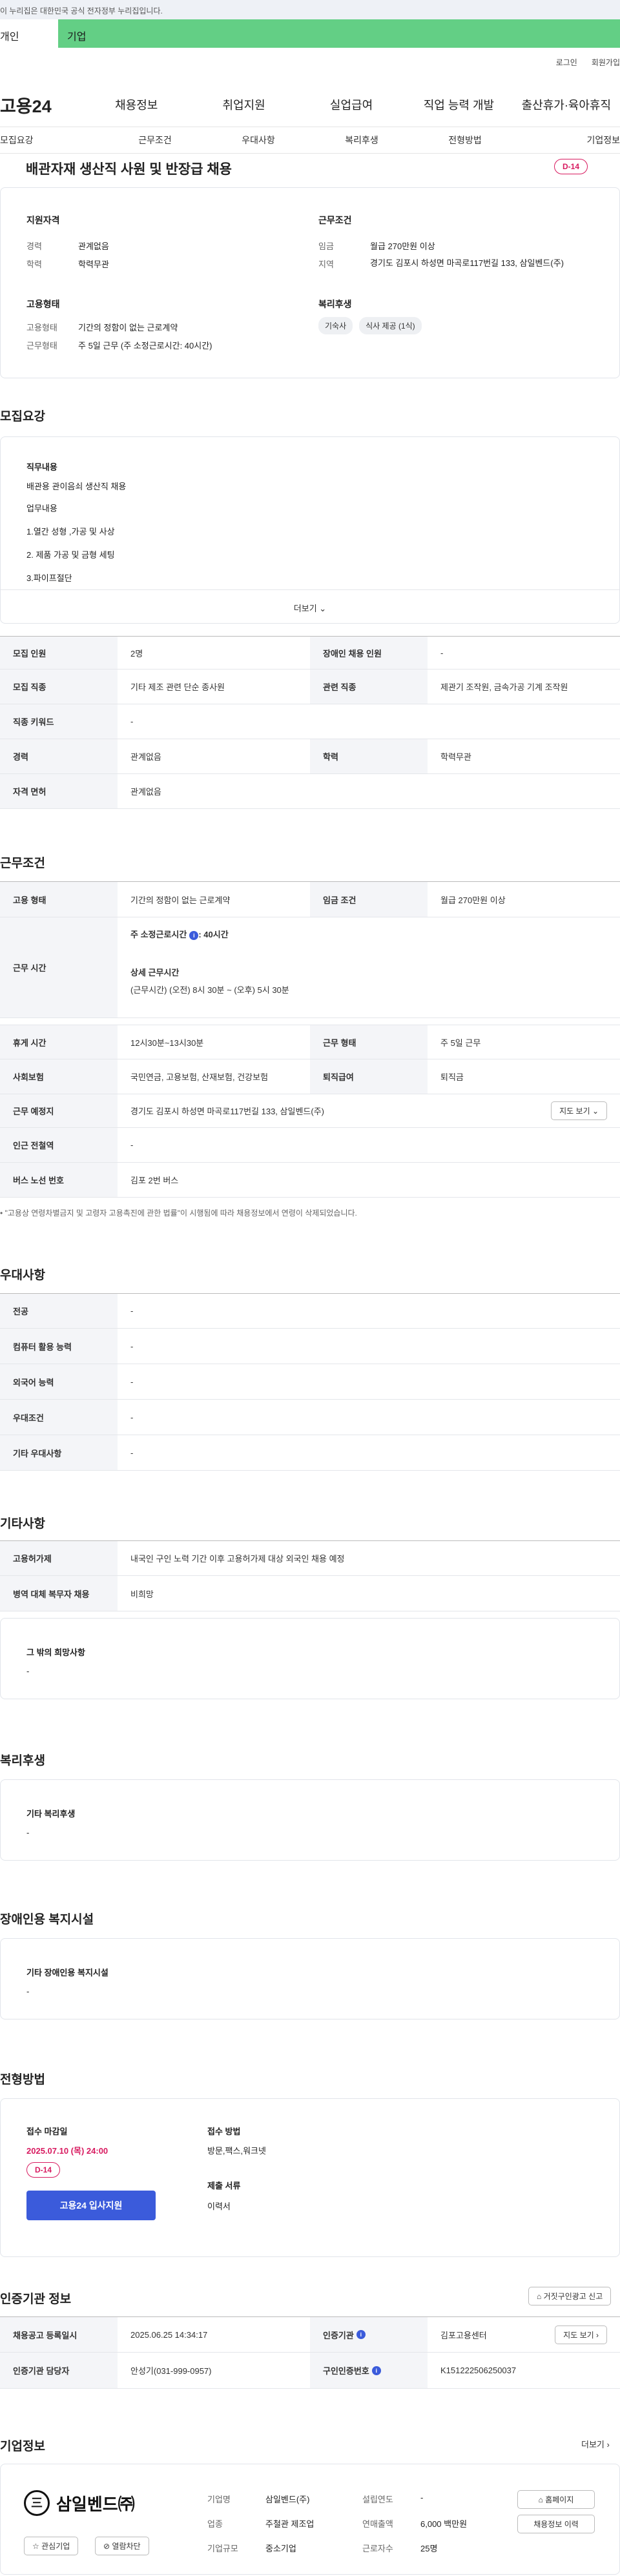 Image resolution: width=620 pixels, height=2576 pixels. What do you see at coordinates (22, 1524) in the screenshot?
I see `etc-section-title: 기타사항` at bounding box center [22, 1524].